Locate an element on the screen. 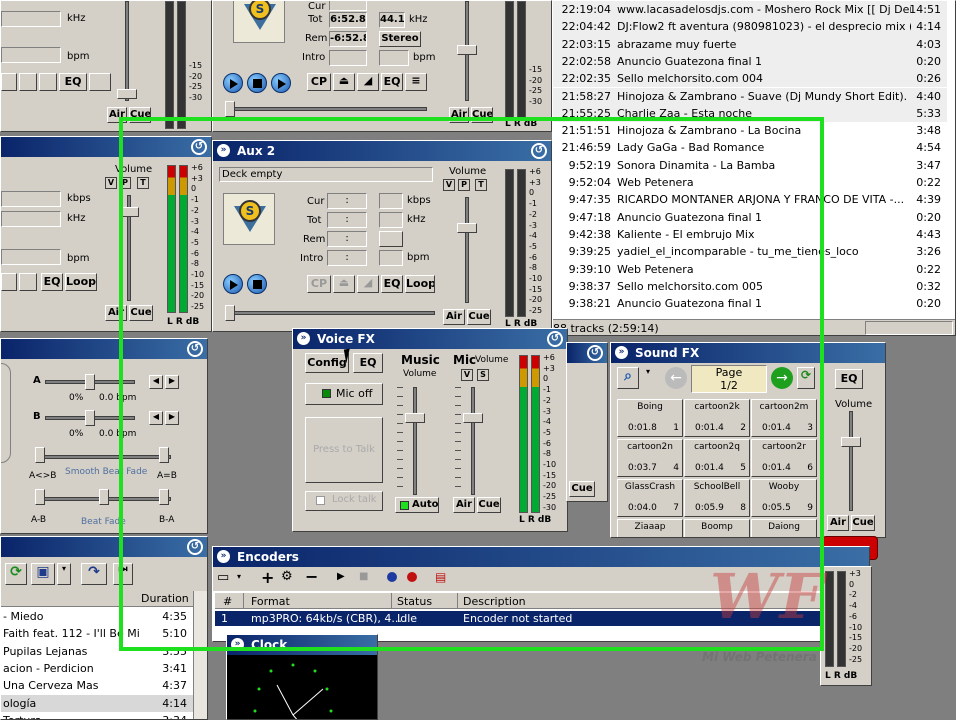 The width and height of the screenshot is (956, 720). mic-off-button: Mic off is located at coordinates (344, 394).